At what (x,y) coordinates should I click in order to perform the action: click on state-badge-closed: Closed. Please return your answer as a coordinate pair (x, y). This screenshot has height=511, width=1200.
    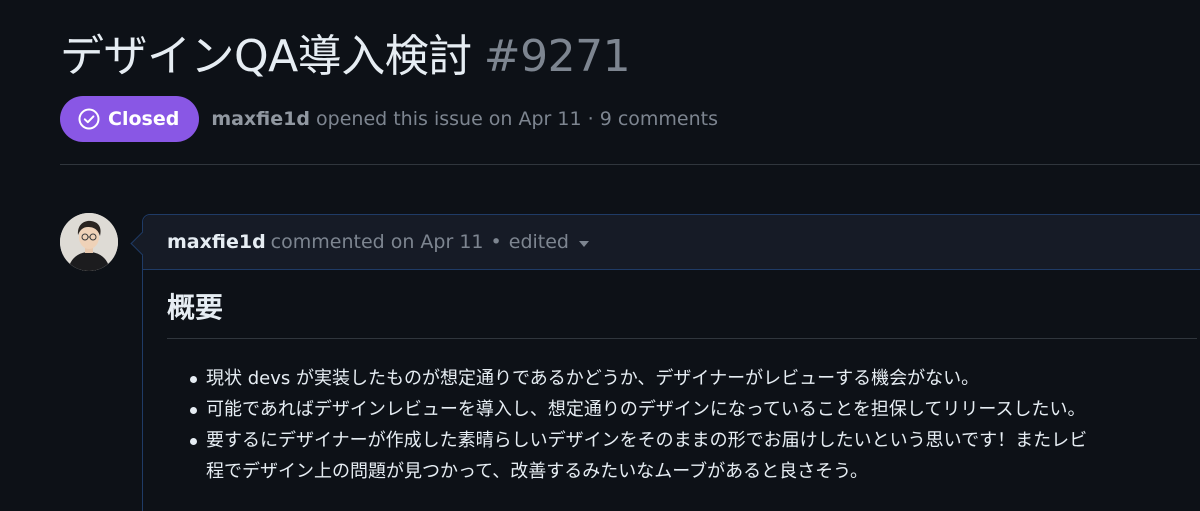
    Looking at the image, I should click on (130, 119).